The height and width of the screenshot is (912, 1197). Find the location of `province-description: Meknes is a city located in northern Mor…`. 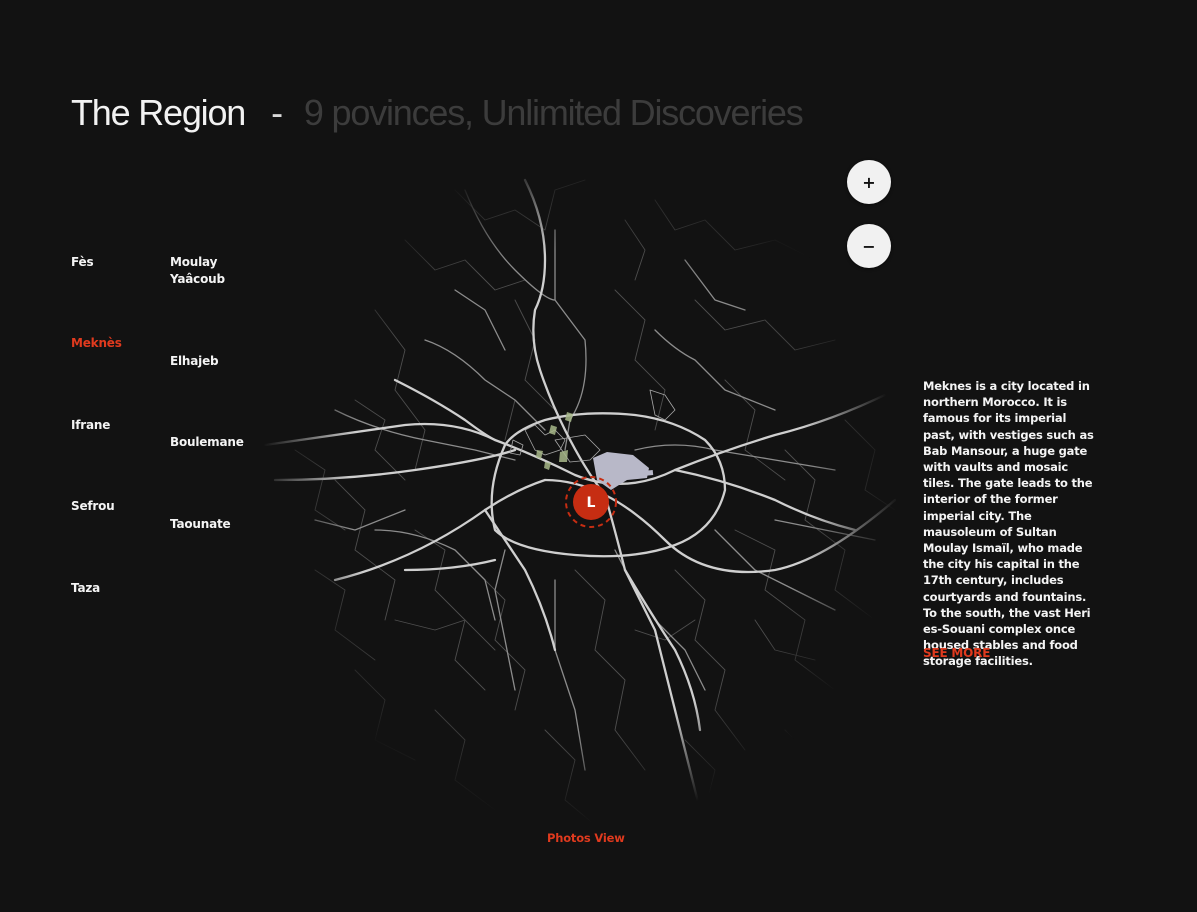

province-description: Meknes is a city located in northern Mor… is located at coordinates (1008, 524).